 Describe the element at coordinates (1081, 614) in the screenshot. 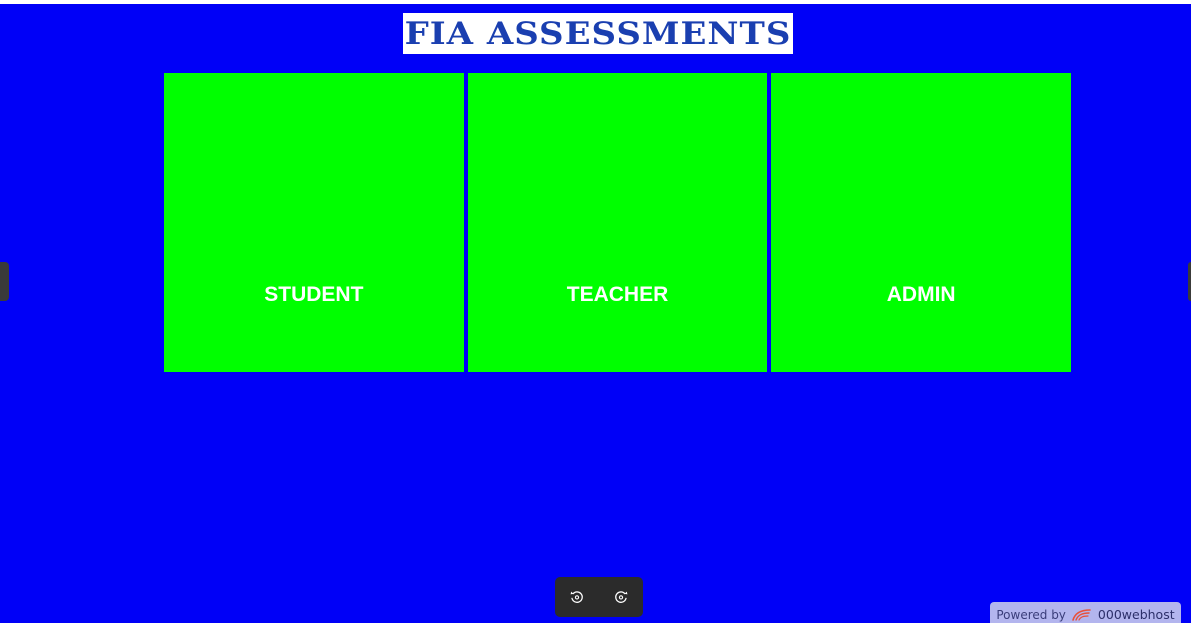

I see `webhost-logo-icon` at that location.